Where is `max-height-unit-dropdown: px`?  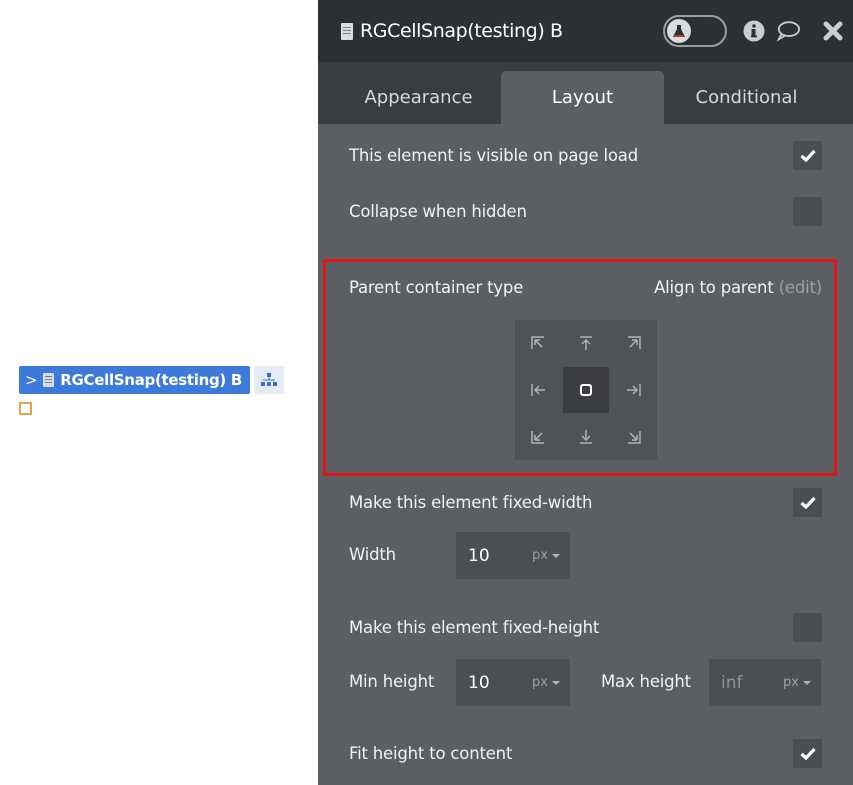
max-height-unit-dropdown: px is located at coordinates (802, 682).